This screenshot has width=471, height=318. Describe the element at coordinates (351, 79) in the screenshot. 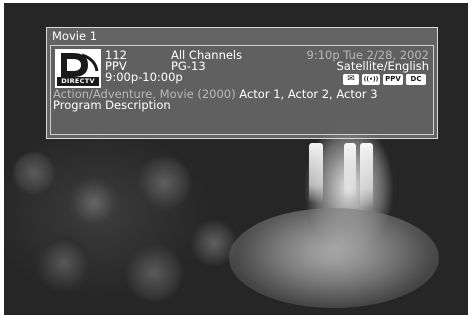

I see `mail-icon: ✉` at that location.